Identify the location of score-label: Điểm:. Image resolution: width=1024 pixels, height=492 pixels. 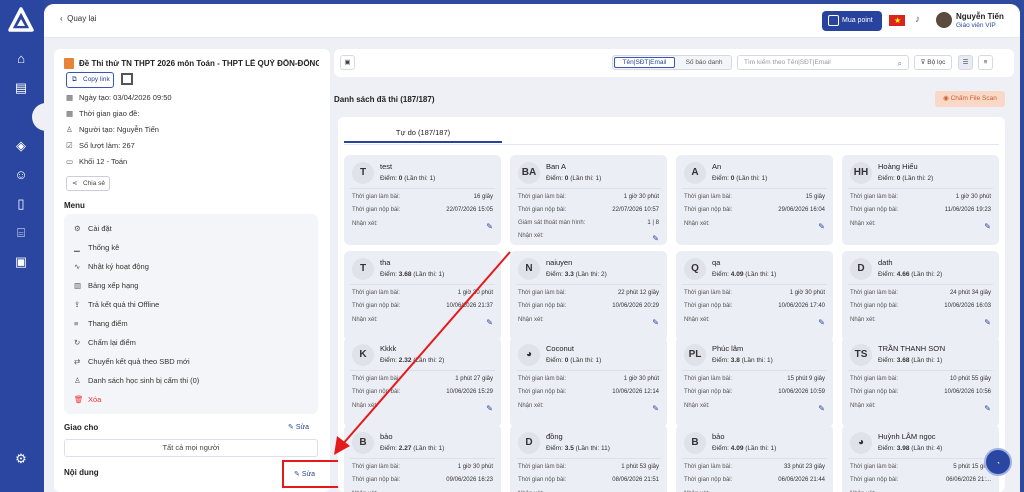
(554, 274).